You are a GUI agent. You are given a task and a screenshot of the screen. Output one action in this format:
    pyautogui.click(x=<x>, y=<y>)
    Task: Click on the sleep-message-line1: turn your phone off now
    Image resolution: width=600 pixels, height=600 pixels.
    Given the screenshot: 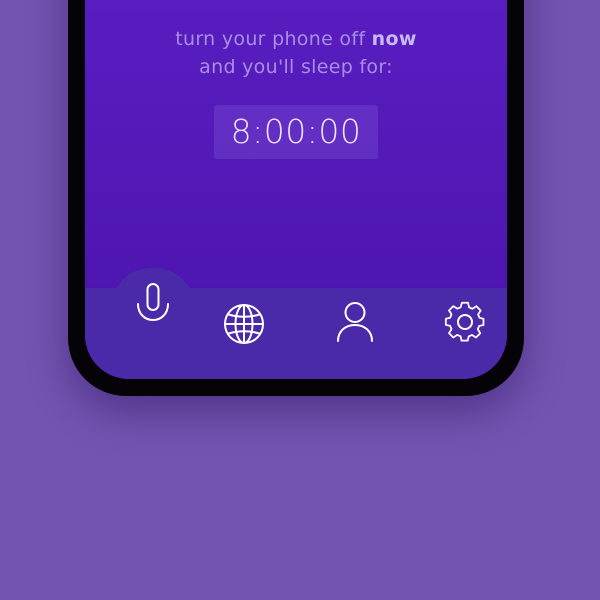 What is the action you would take?
    pyautogui.click(x=296, y=39)
    